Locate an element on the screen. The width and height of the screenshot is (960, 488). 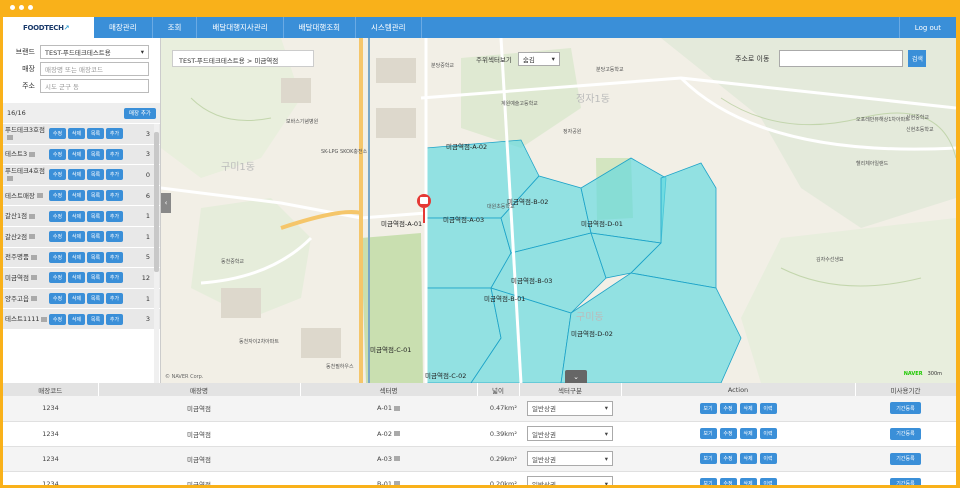
store-search-input: 매장명 또는 매장코드 is located at coordinates (94, 69).